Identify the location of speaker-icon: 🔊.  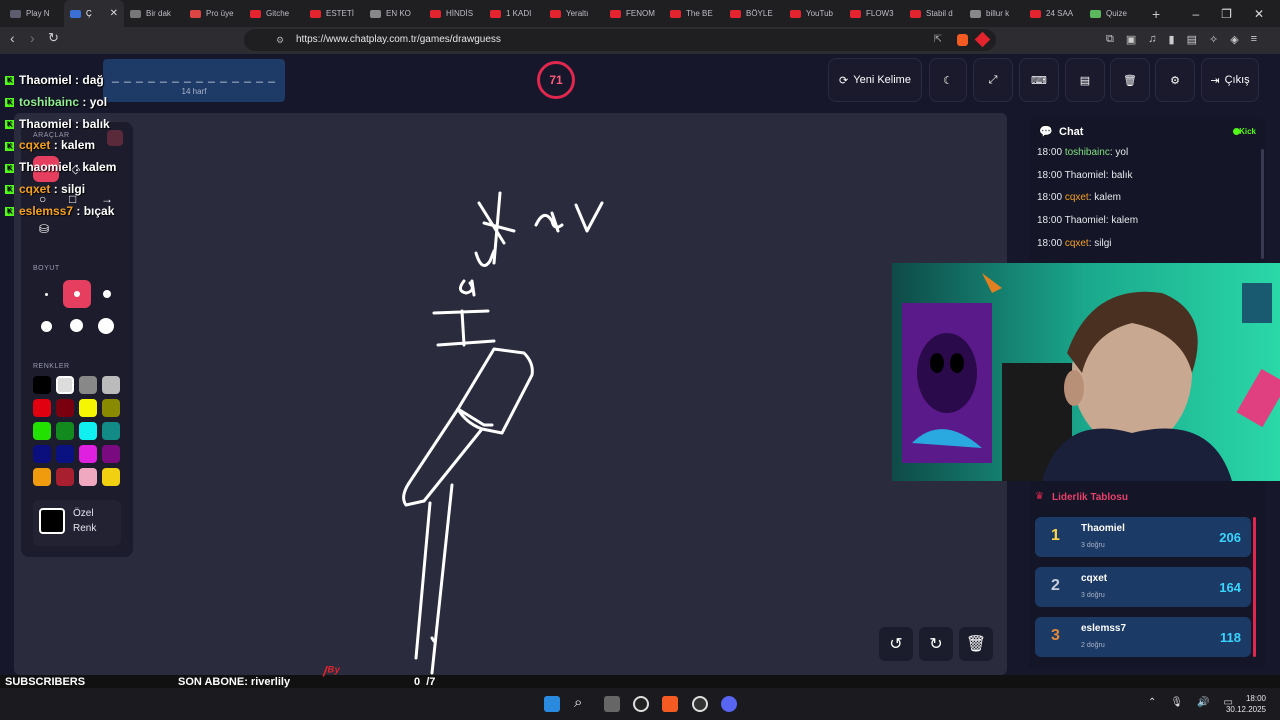
(1203, 702).